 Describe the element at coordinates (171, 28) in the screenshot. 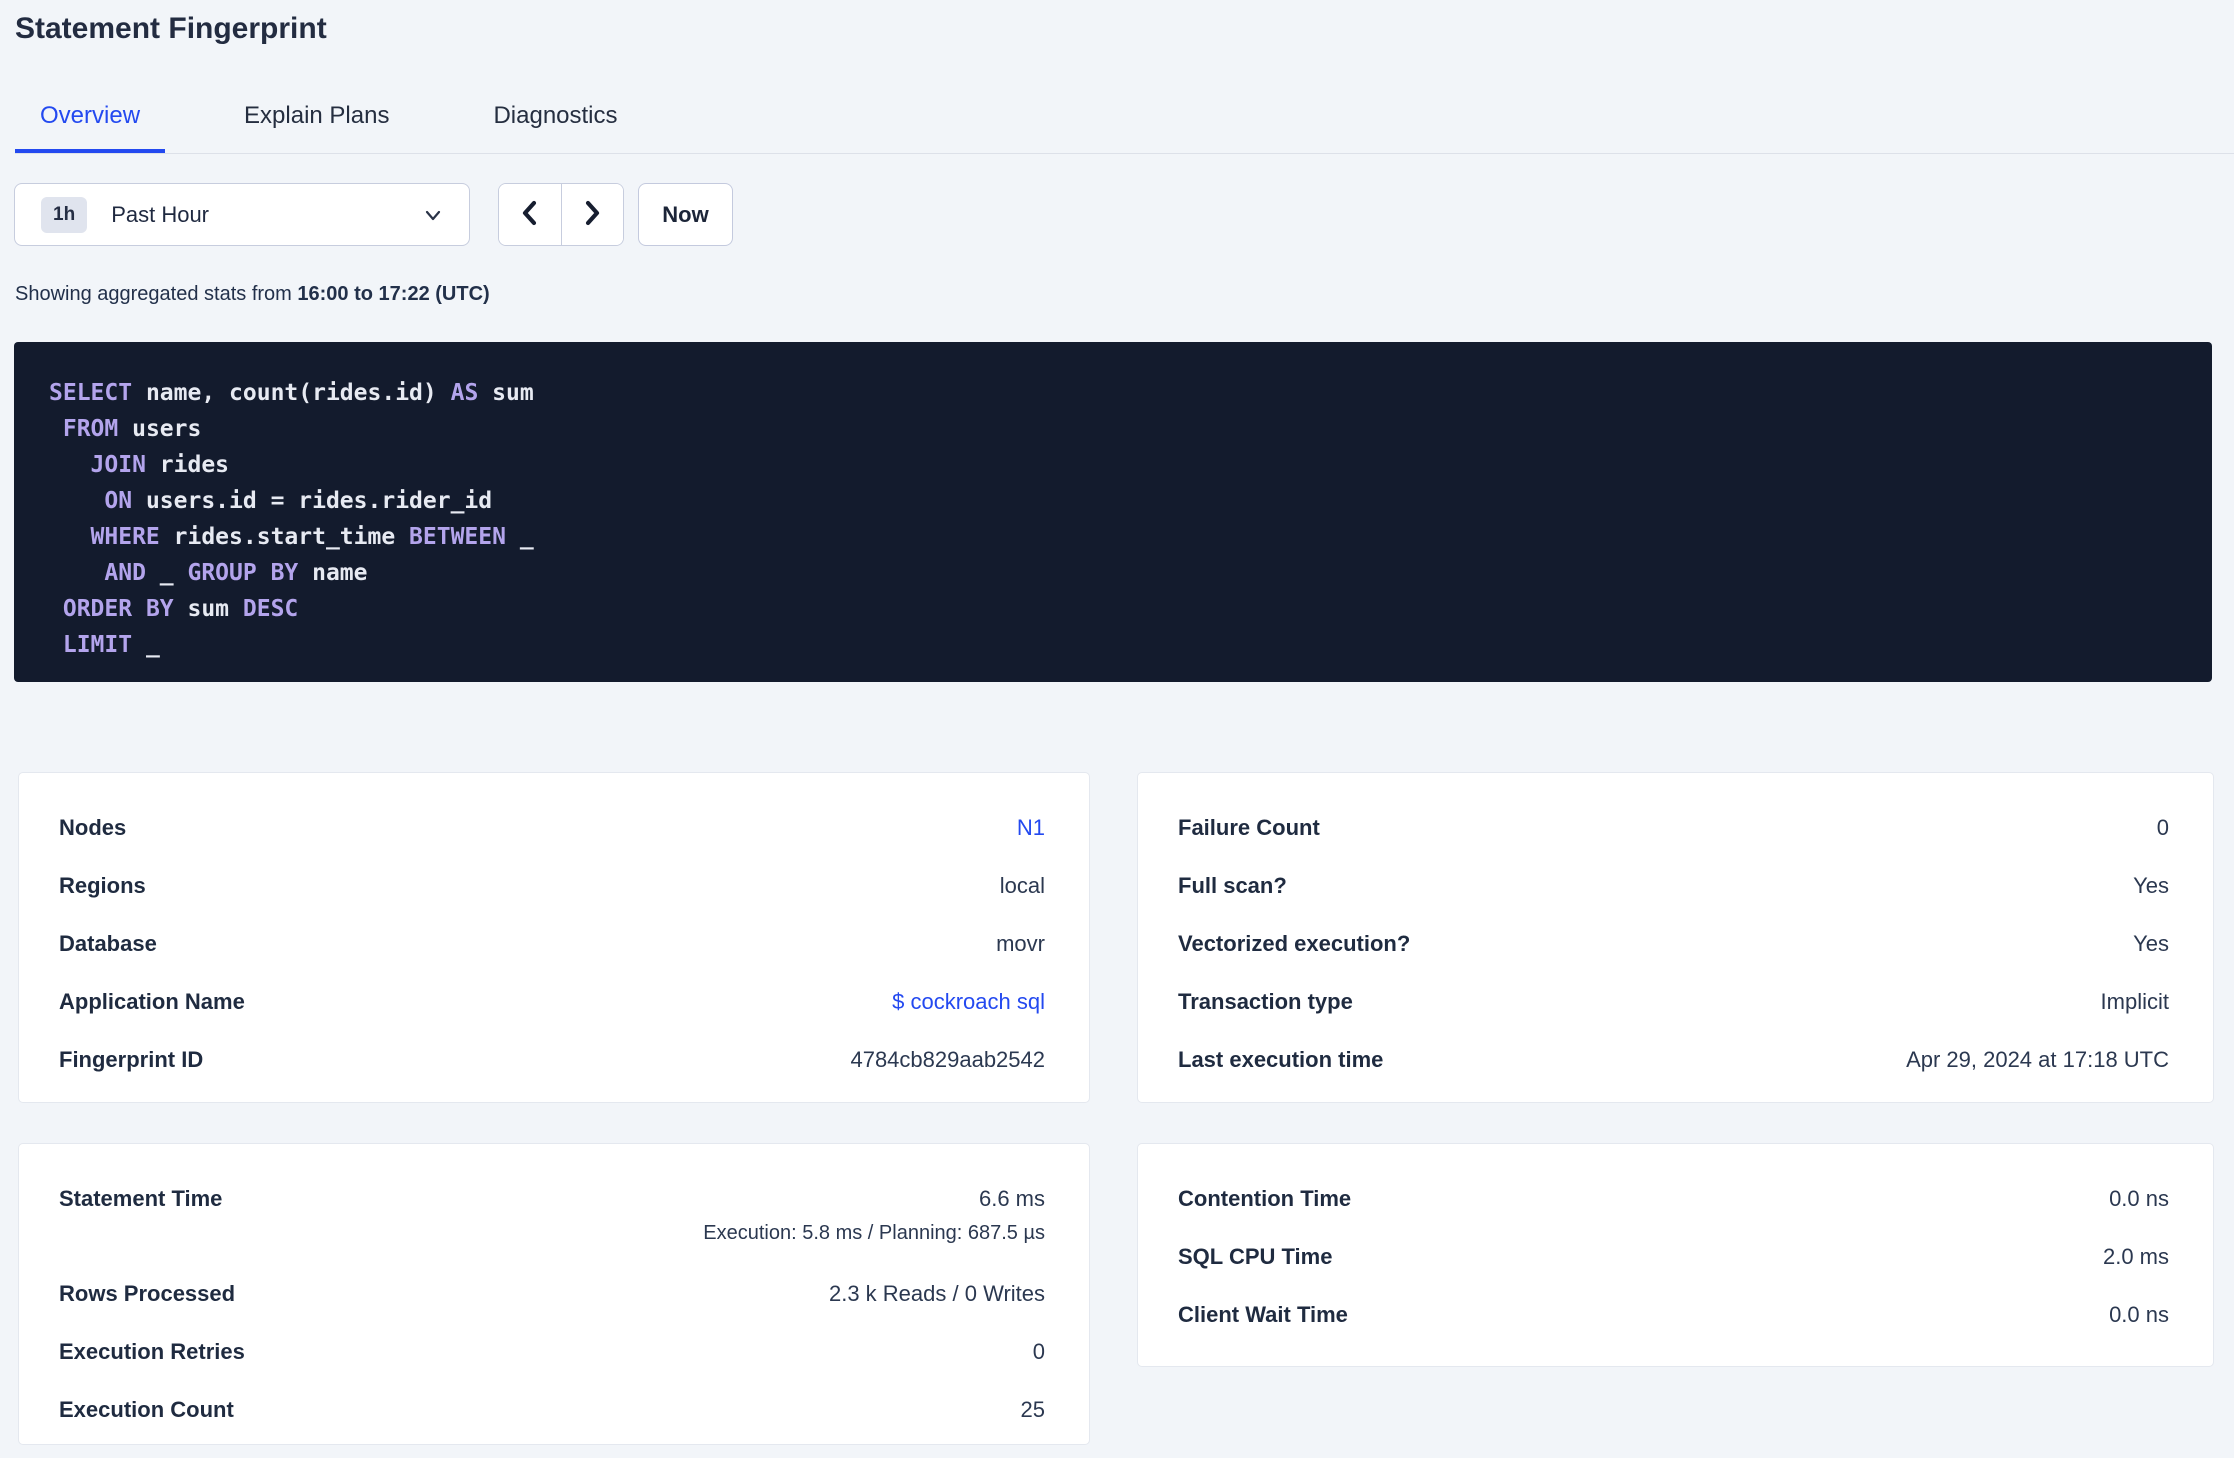

I see `page-title: Statement Fingerprint` at that location.